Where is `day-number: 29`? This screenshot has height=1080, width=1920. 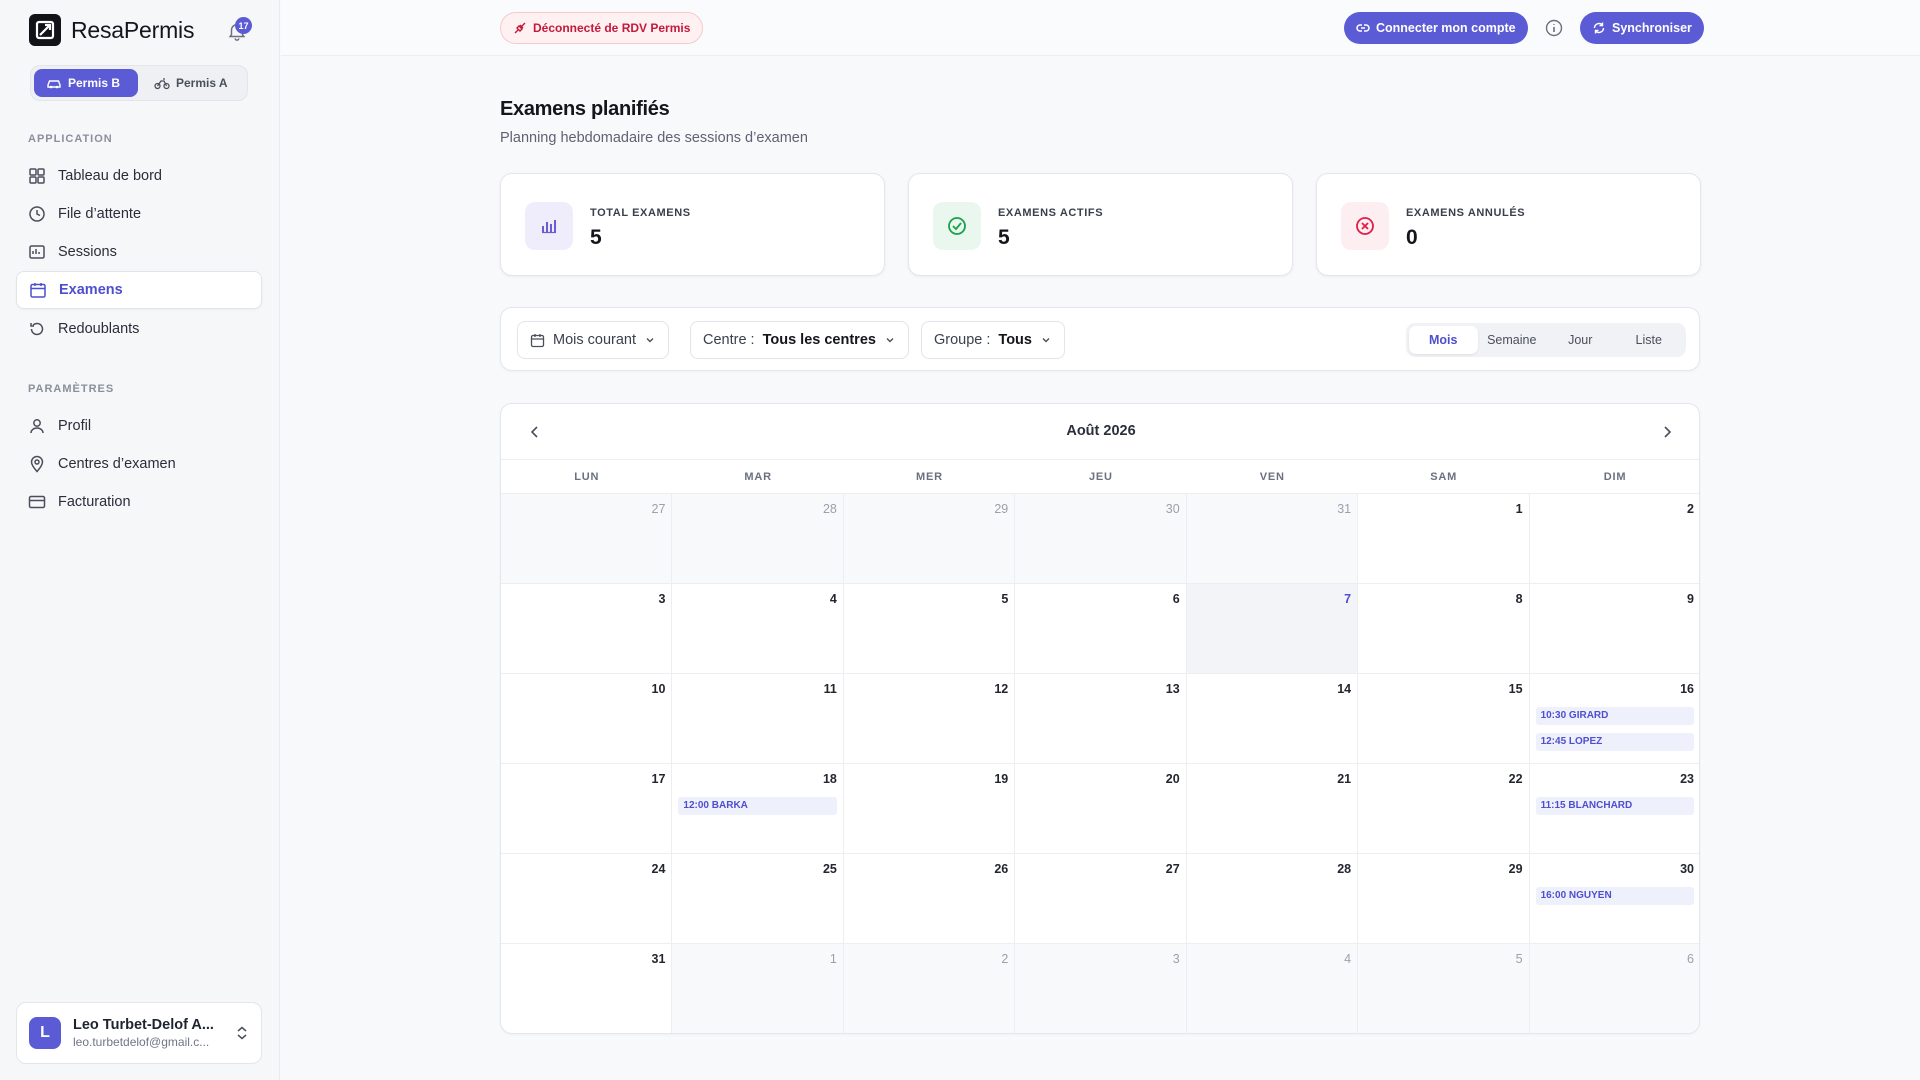 day-number: 29 is located at coordinates (1515, 869).